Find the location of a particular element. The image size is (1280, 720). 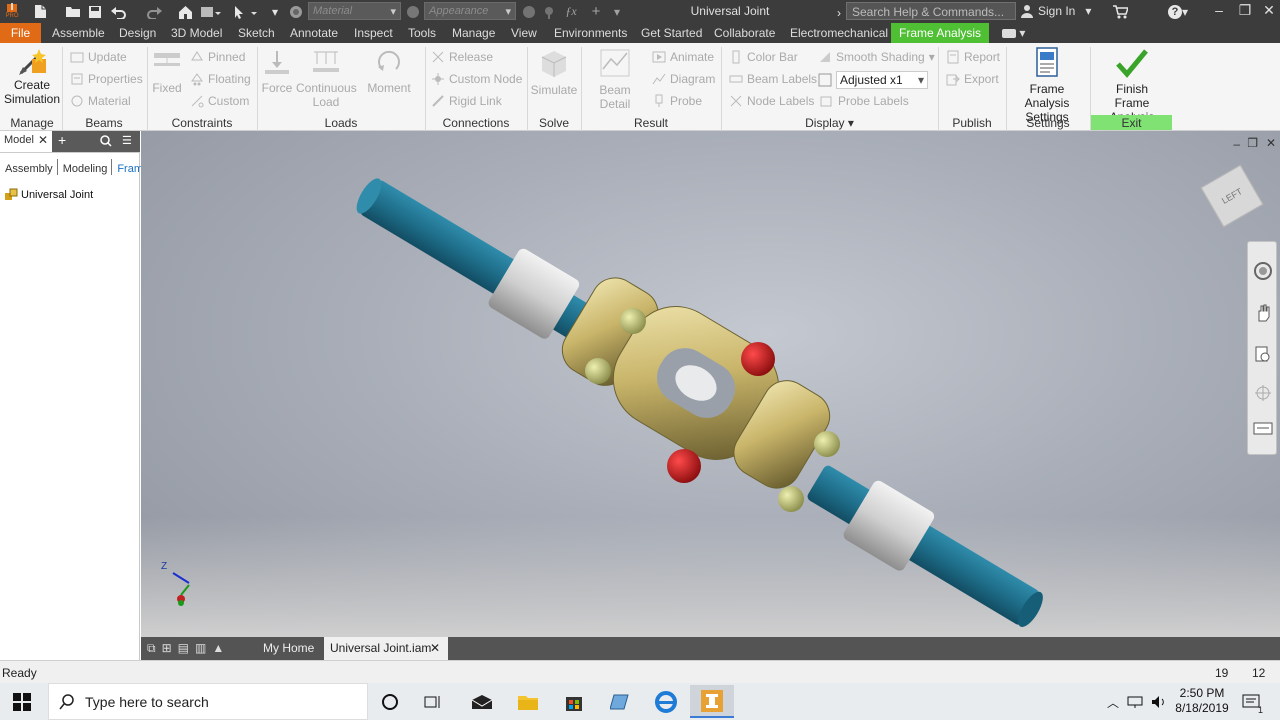

tab-assemble: Assemble is located at coordinates (78, 33).